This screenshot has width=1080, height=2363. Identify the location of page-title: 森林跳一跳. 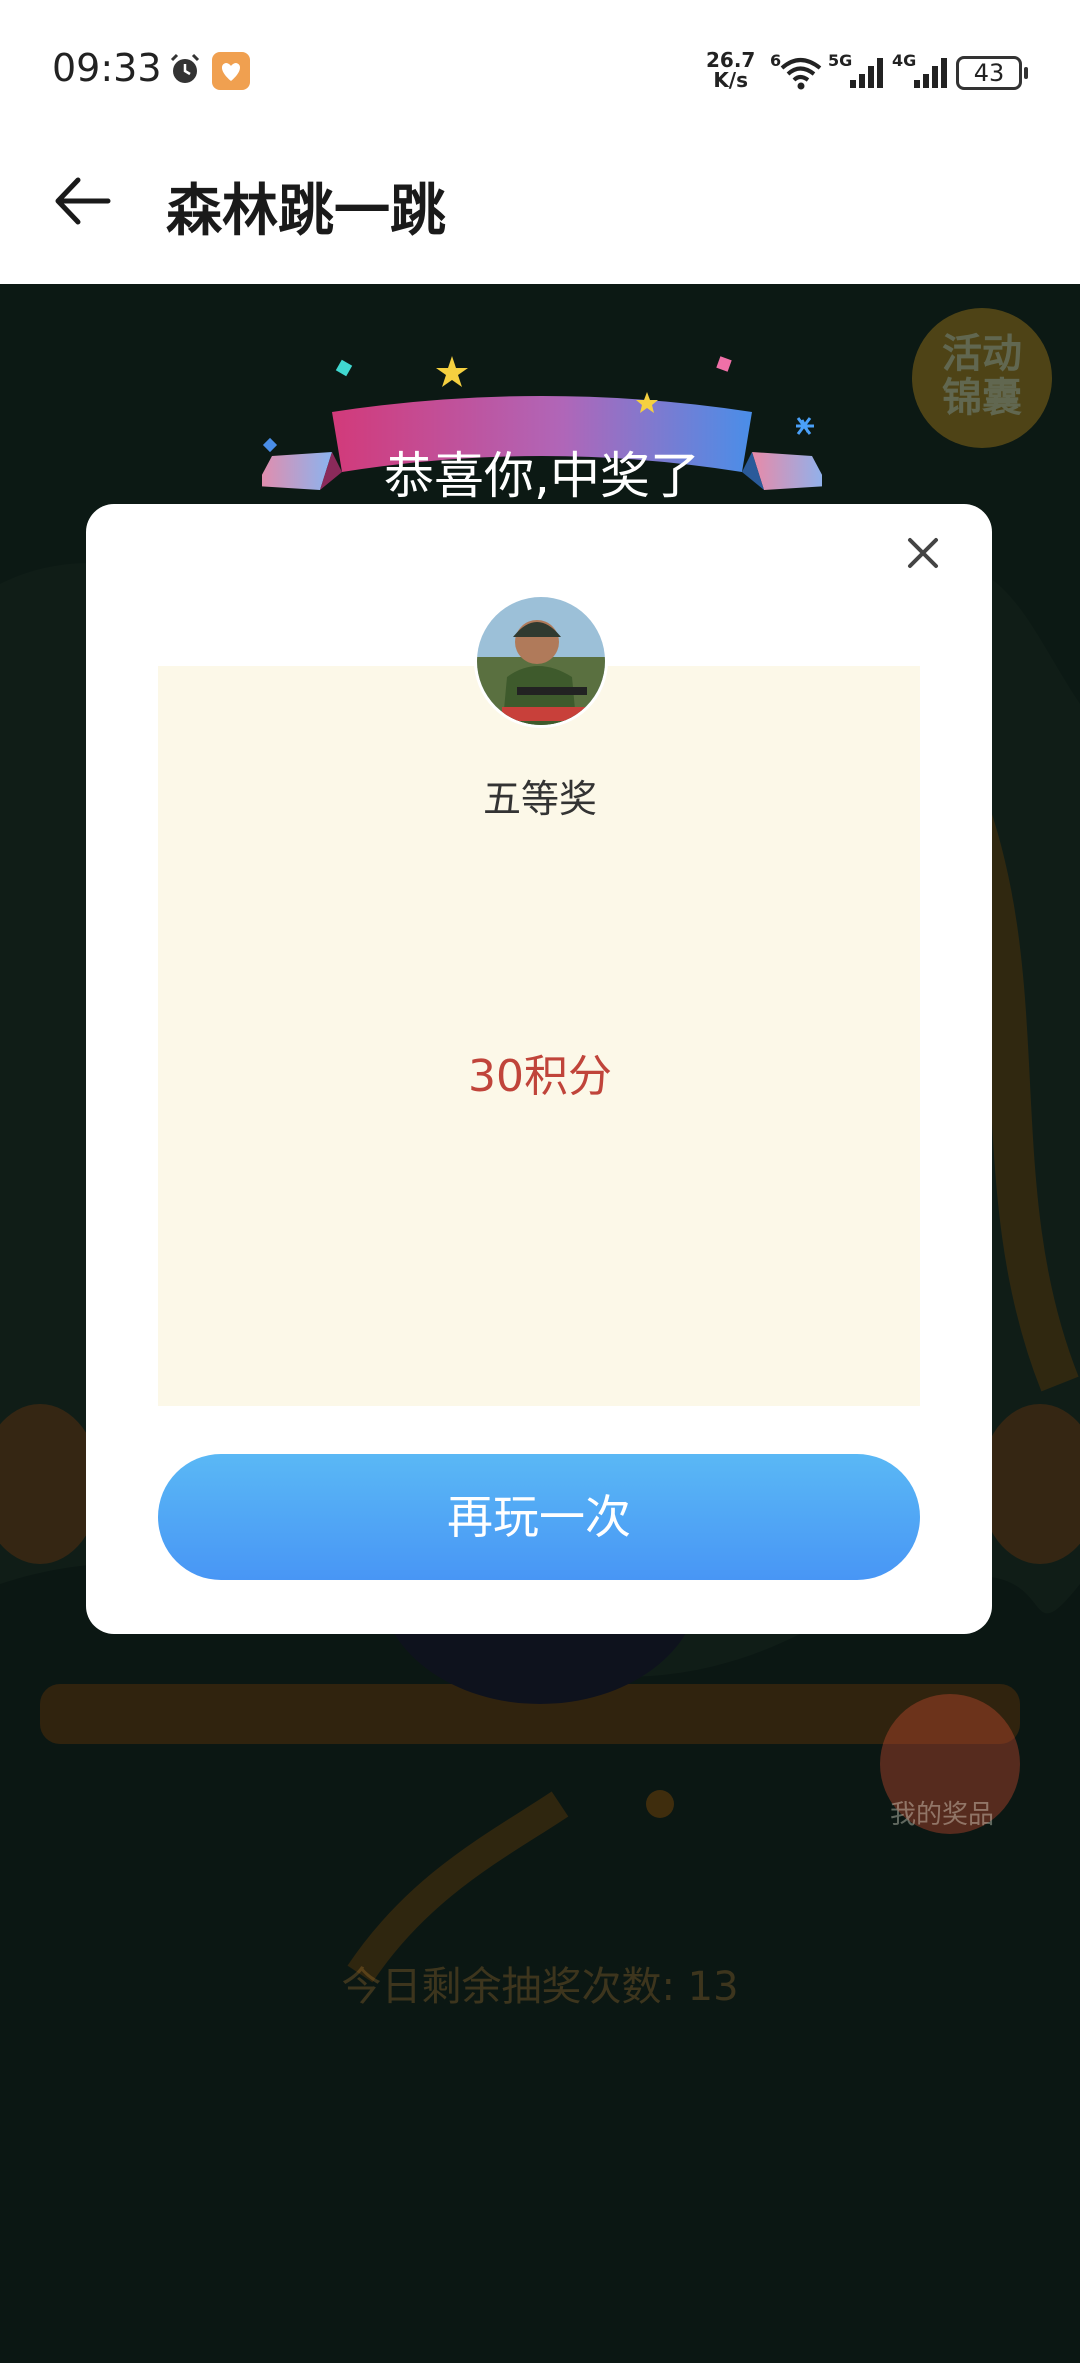
(306, 211).